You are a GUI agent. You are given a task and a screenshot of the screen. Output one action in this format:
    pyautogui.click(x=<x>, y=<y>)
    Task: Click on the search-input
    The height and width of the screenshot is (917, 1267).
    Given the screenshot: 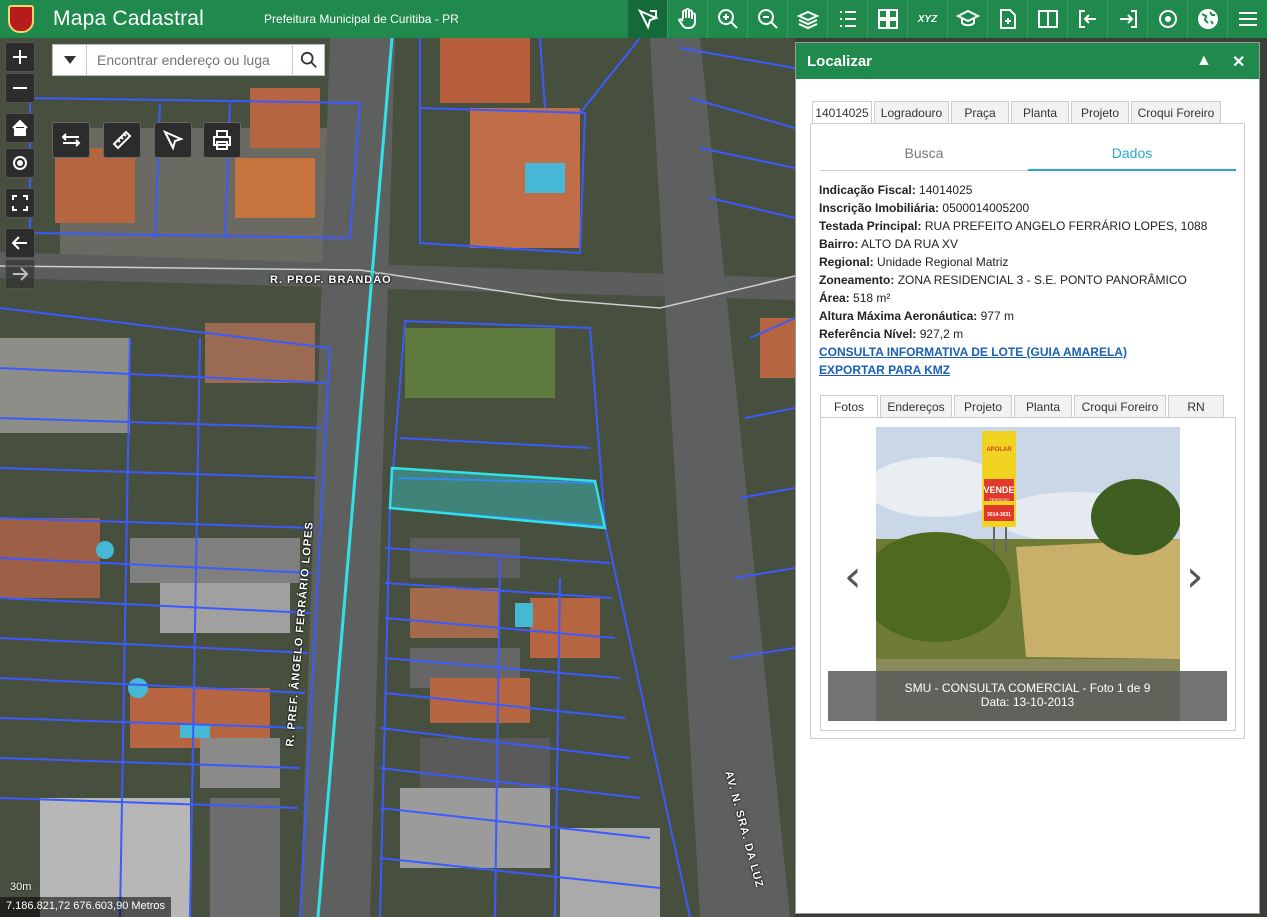 What is the action you would take?
    pyautogui.click(x=189, y=60)
    